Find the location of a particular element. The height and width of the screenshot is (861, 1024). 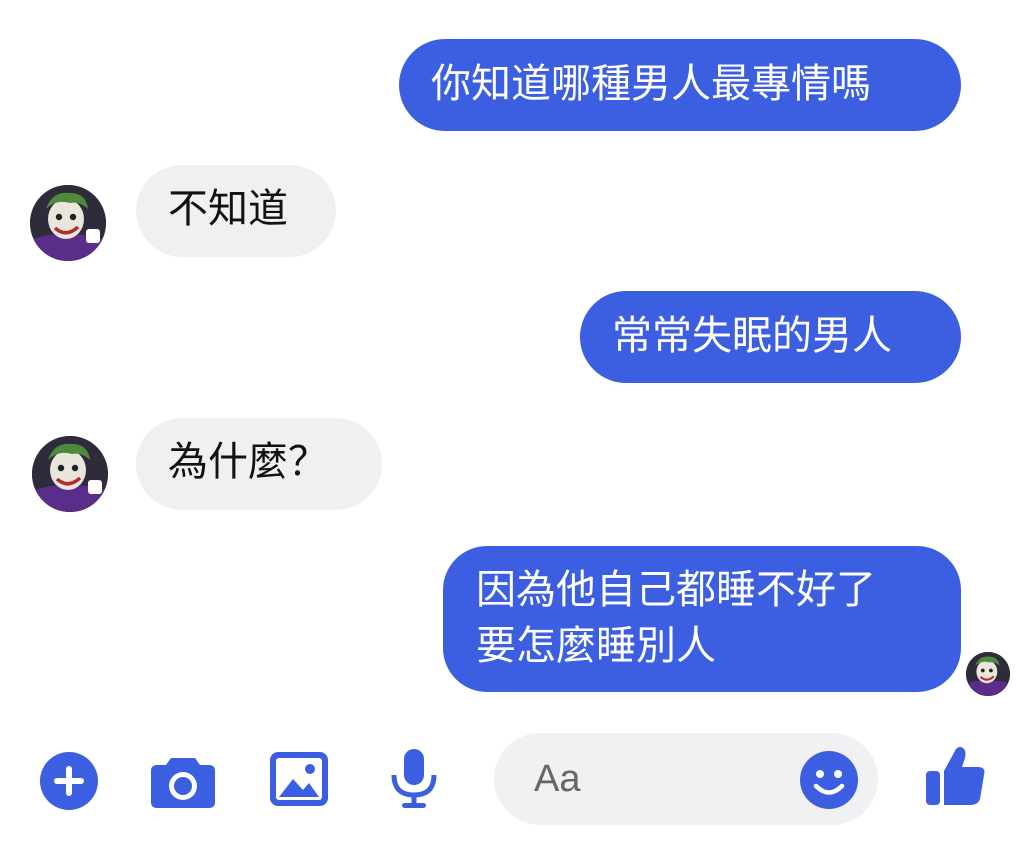

message-text: 不知道 is located at coordinates (228, 209).